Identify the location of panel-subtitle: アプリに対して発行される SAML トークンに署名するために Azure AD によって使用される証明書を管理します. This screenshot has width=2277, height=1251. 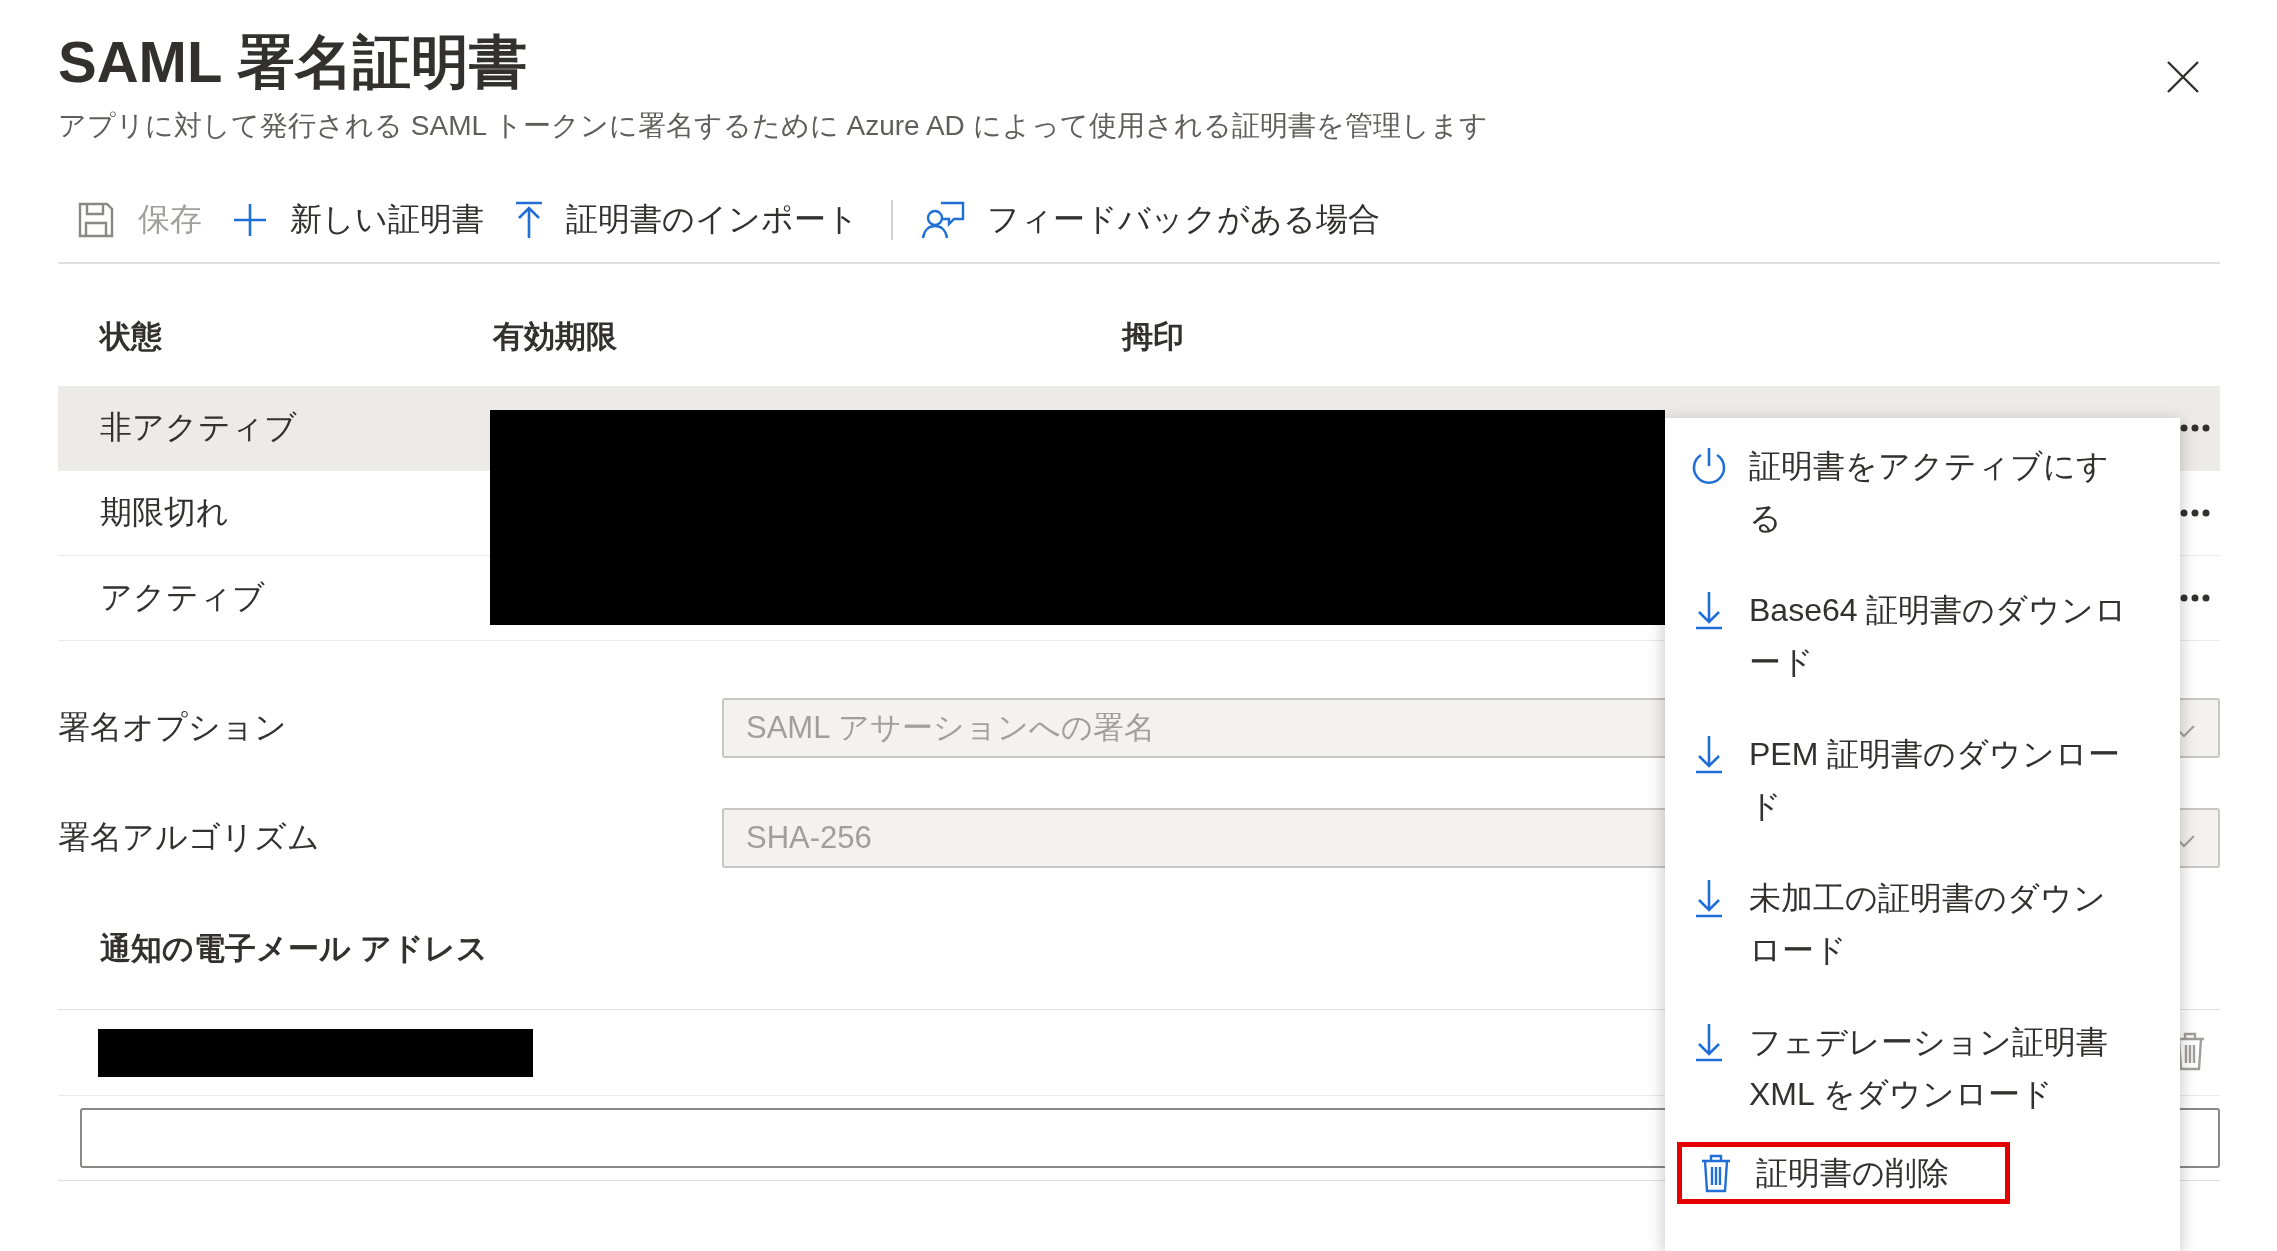
(773, 126).